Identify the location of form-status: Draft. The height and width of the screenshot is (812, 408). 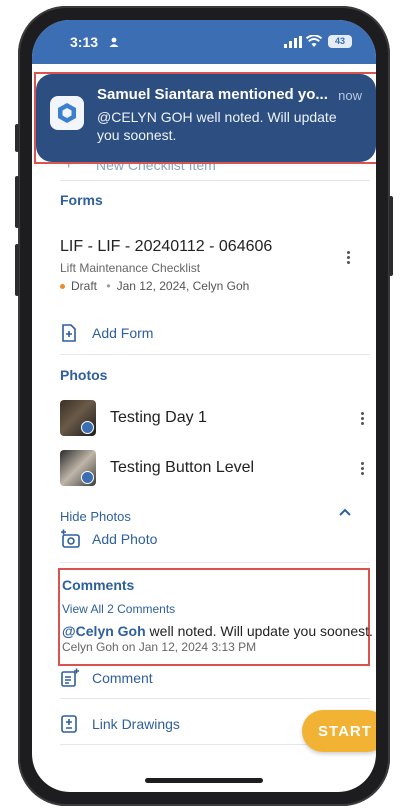
(84, 286).